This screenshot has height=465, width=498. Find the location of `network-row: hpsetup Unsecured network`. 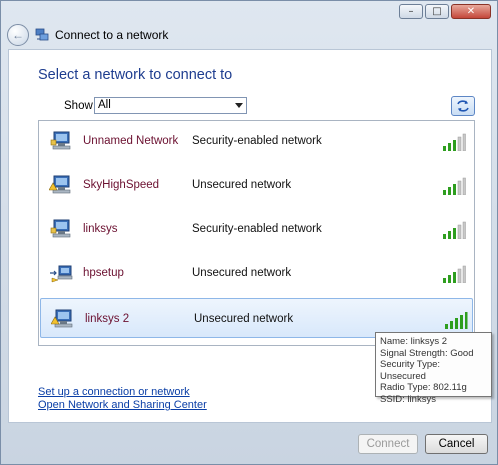

network-row: hpsetup Unsecured network is located at coordinates (256, 273).